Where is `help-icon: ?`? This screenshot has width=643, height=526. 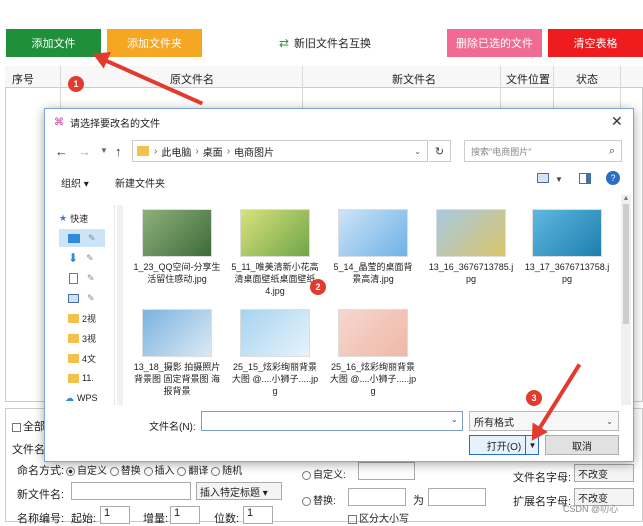 help-icon: ? is located at coordinates (613, 178).